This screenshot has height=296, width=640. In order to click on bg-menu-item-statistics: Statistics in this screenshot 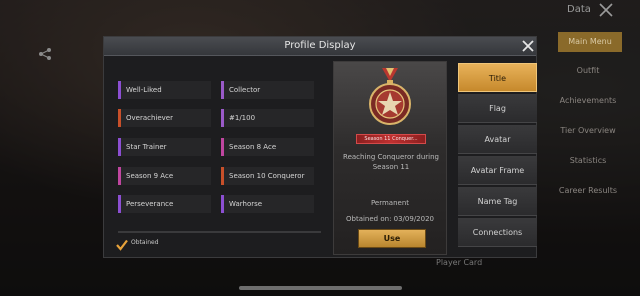, I will do `click(588, 161)`.